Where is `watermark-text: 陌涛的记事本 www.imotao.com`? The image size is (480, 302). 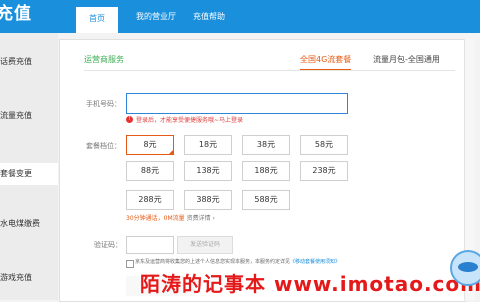
watermark-text: 陌涛的记事本 www.imotao.com is located at coordinates (310, 284).